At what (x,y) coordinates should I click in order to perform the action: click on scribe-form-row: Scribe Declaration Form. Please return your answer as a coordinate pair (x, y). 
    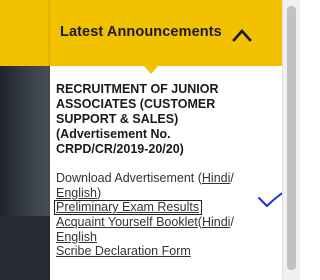
    Looking at the image, I should click on (164, 251).